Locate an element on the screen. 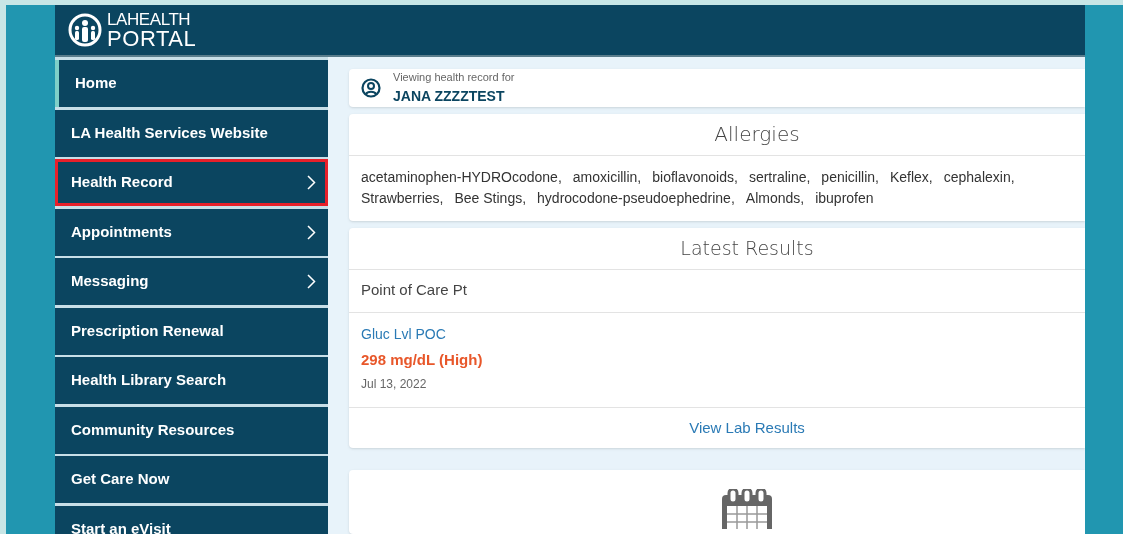 The image size is (1123, 534). sidebar-item: LA Health Services Website is located at coordinates (191, 133).